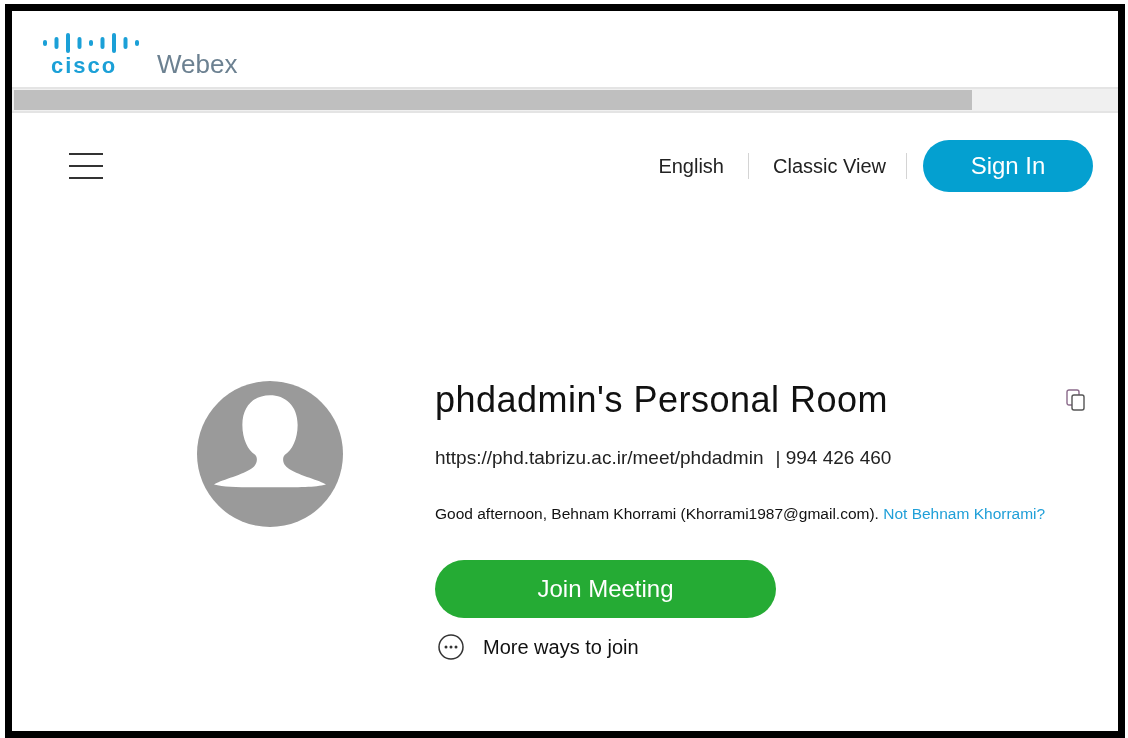 The width and height of the screenshot is (1128, 738). I want to click on cisco-bars-icon, so click(92, 43).